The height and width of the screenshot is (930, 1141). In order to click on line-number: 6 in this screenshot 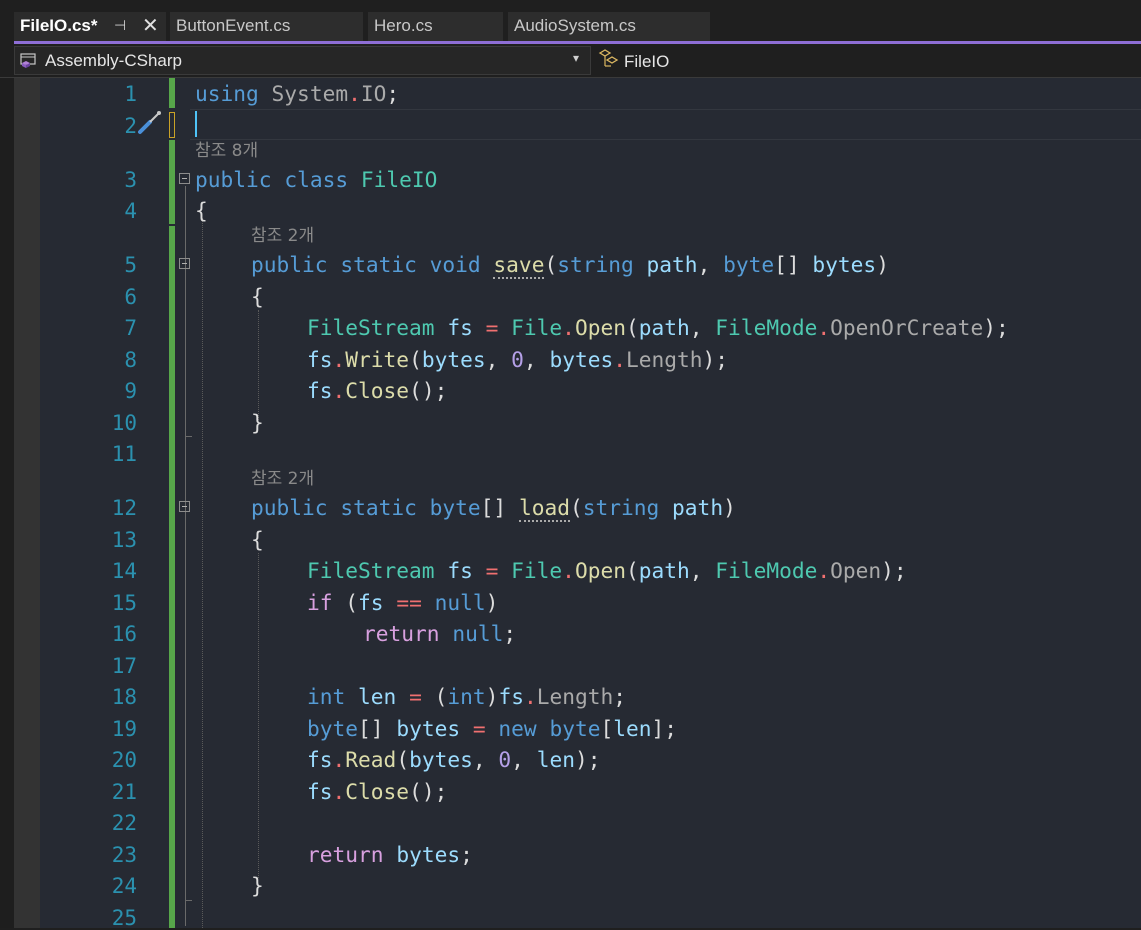, I will do `click(130, 297)`.